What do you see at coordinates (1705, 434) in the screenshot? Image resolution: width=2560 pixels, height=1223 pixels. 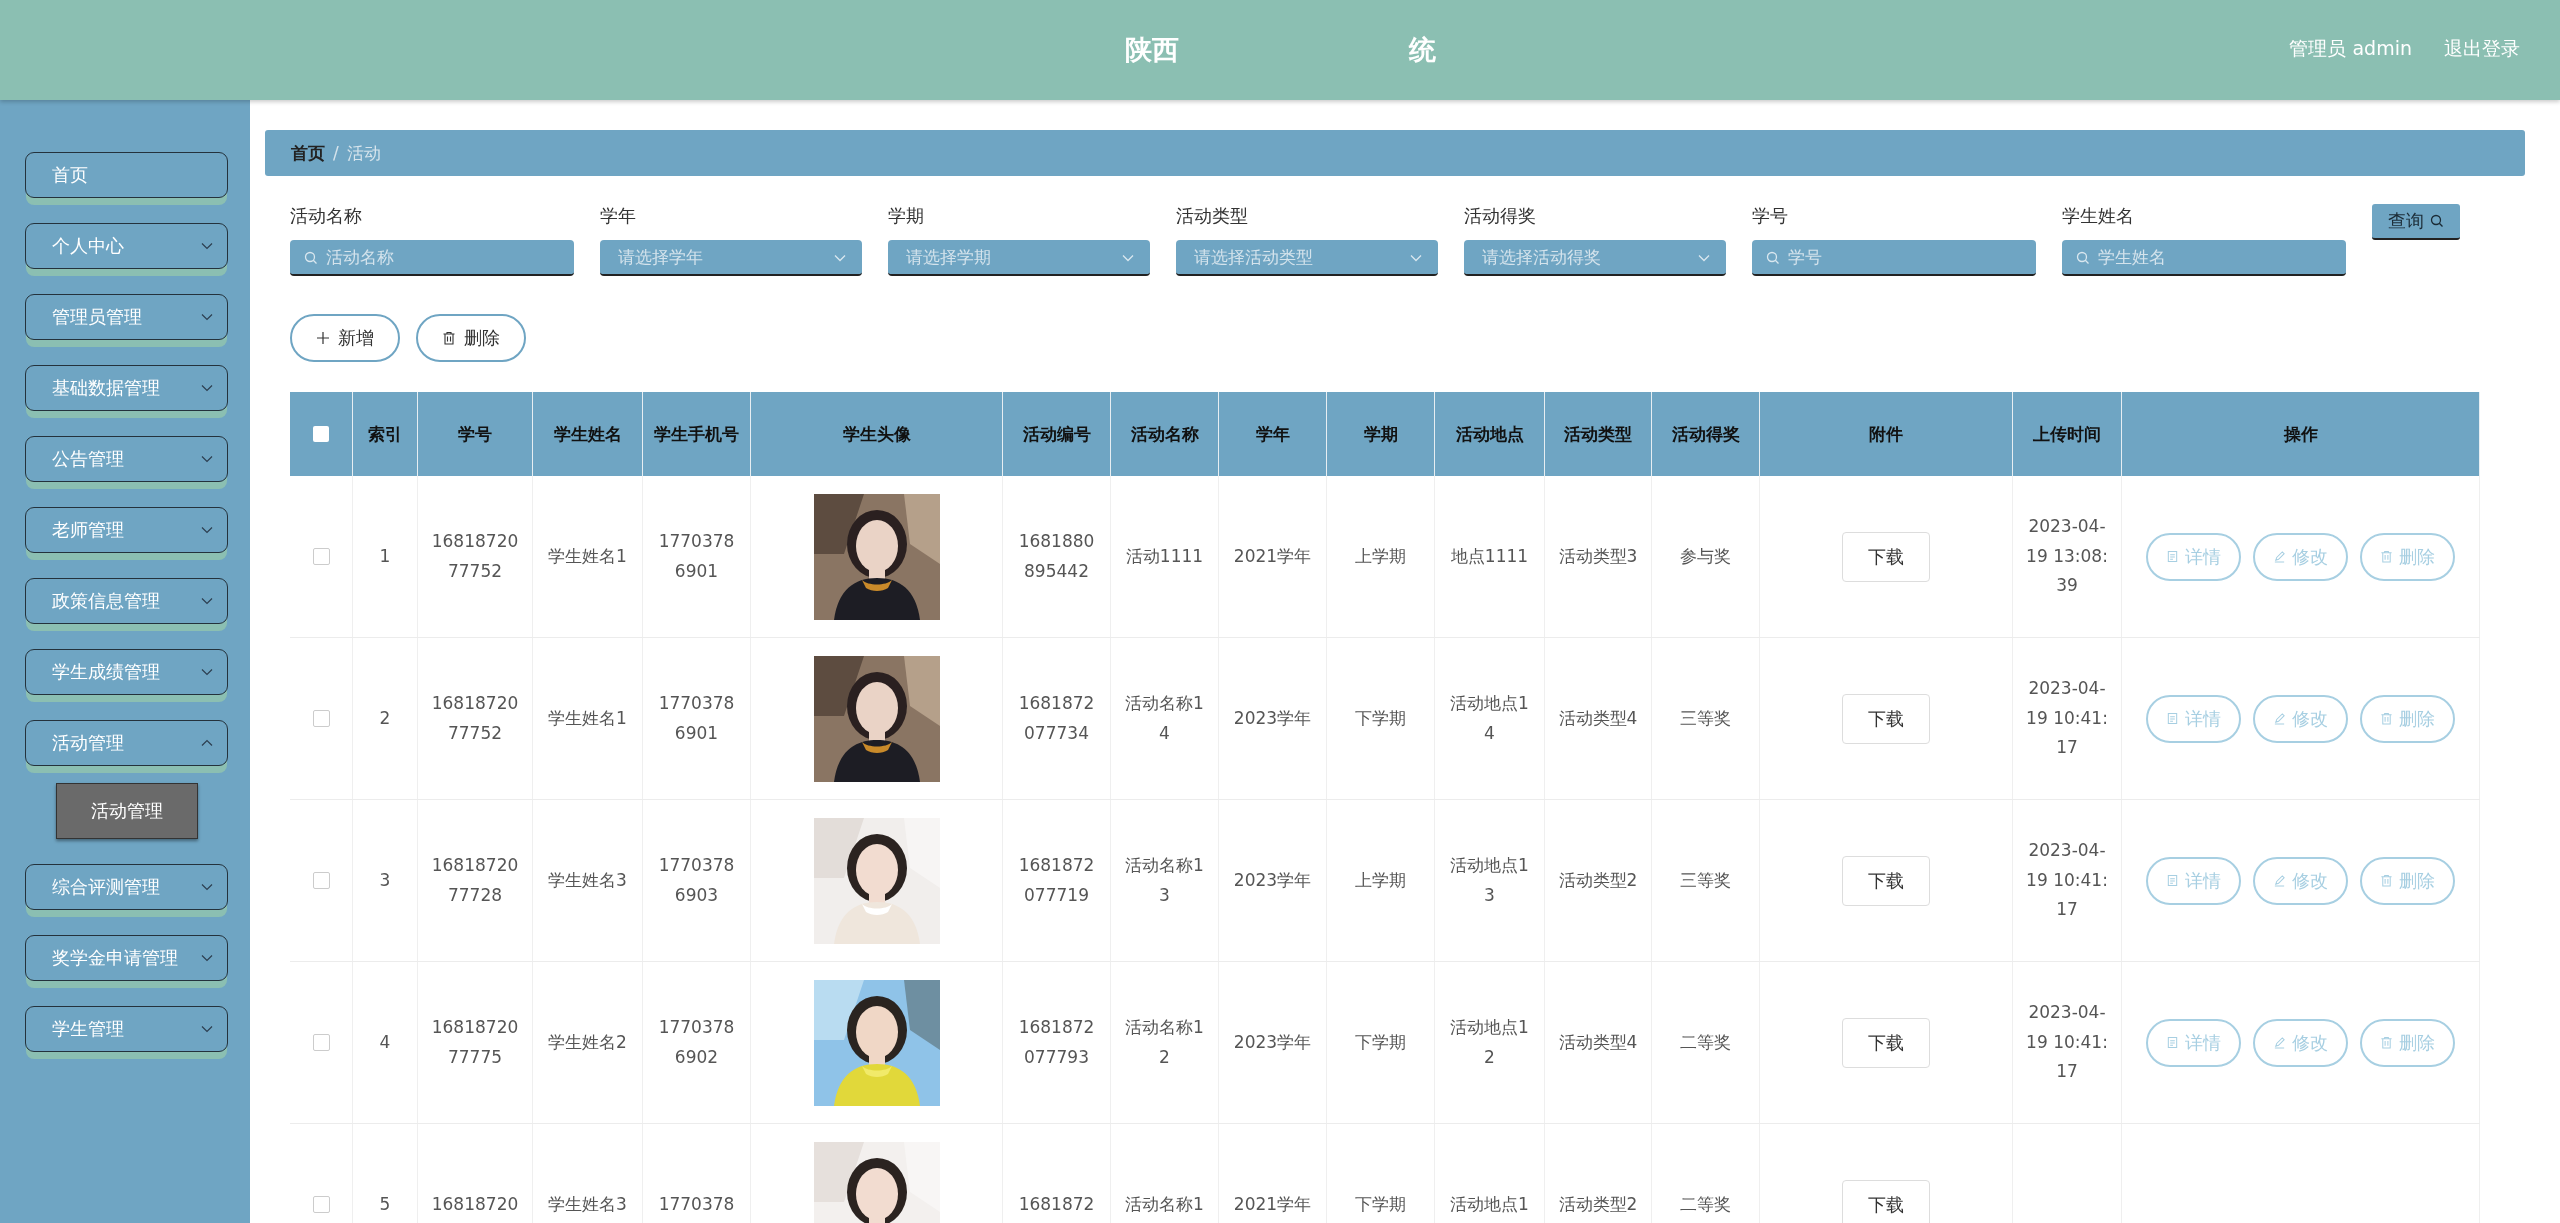 I see `column-header: 活动得奖` at bounding box center [1705, 434].